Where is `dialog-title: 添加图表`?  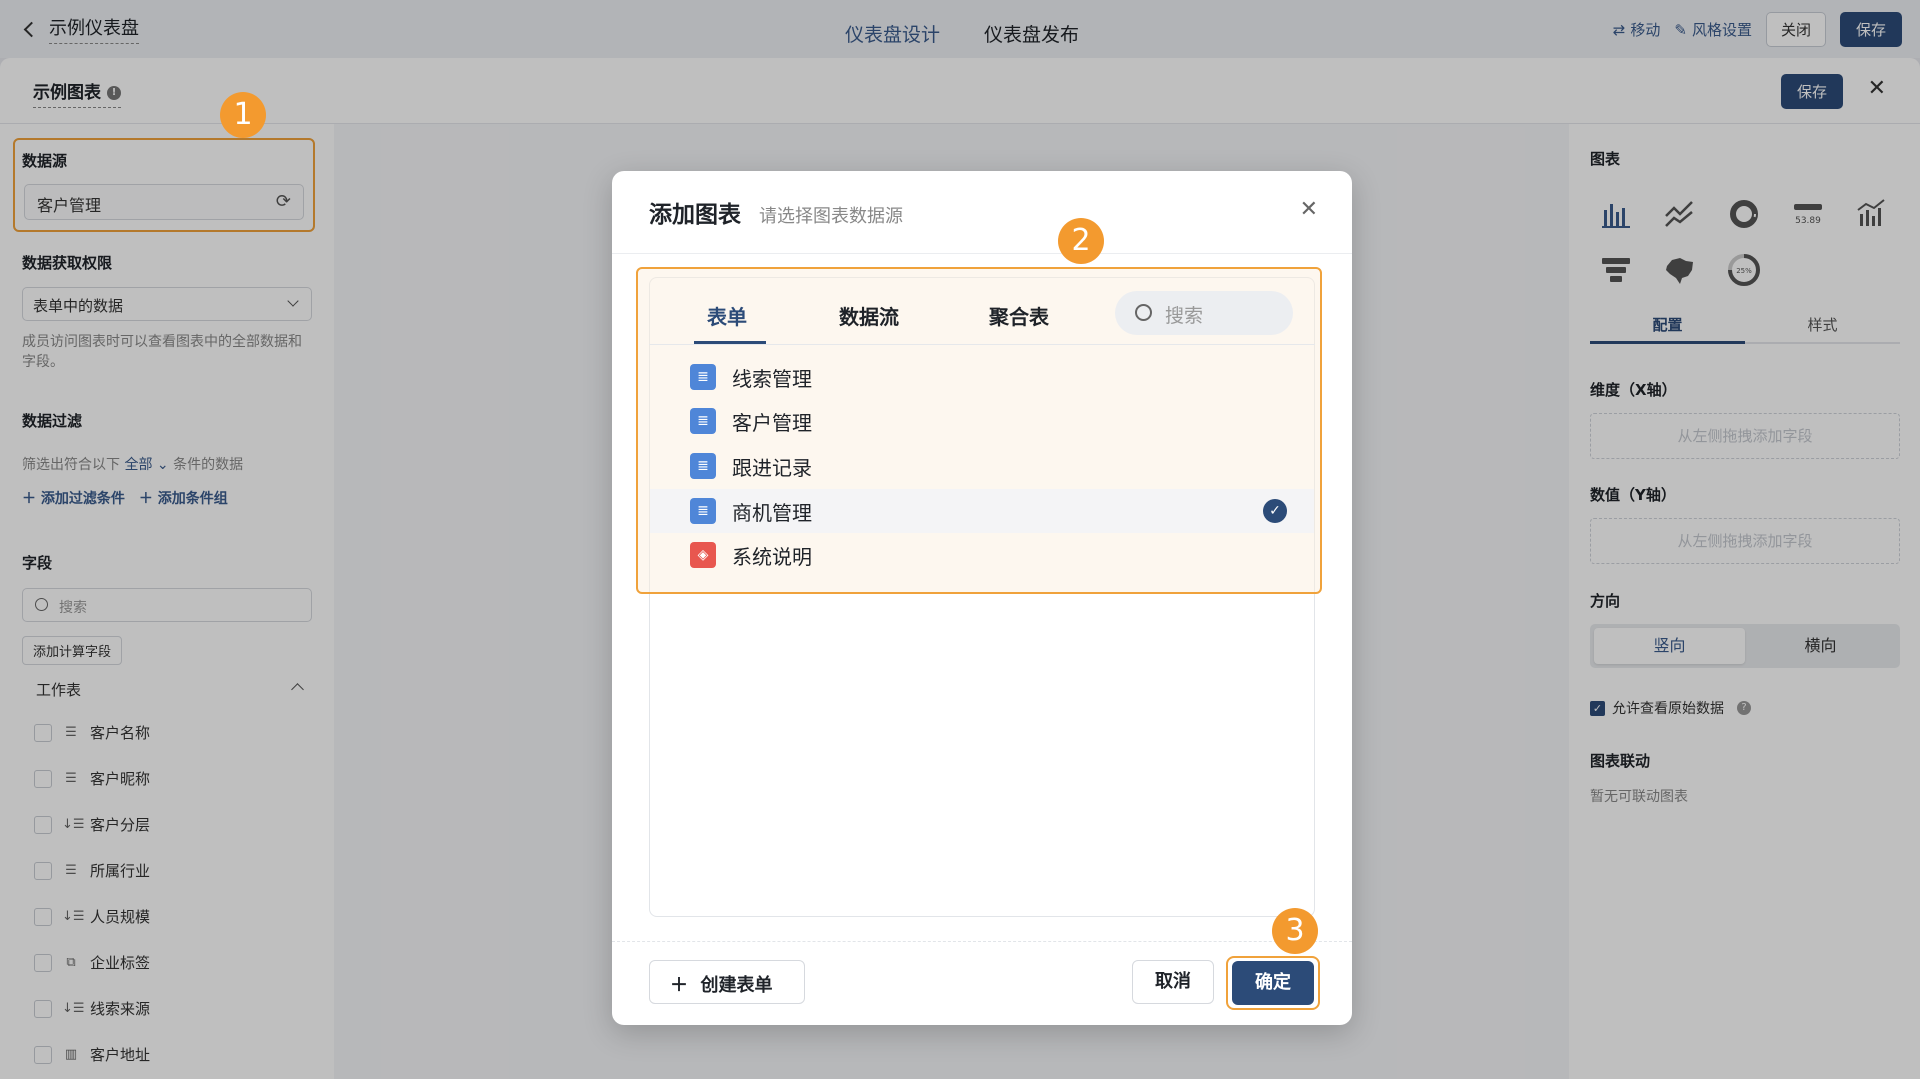 dialog-title: 添加图表 is located at coordinates (695, 215).